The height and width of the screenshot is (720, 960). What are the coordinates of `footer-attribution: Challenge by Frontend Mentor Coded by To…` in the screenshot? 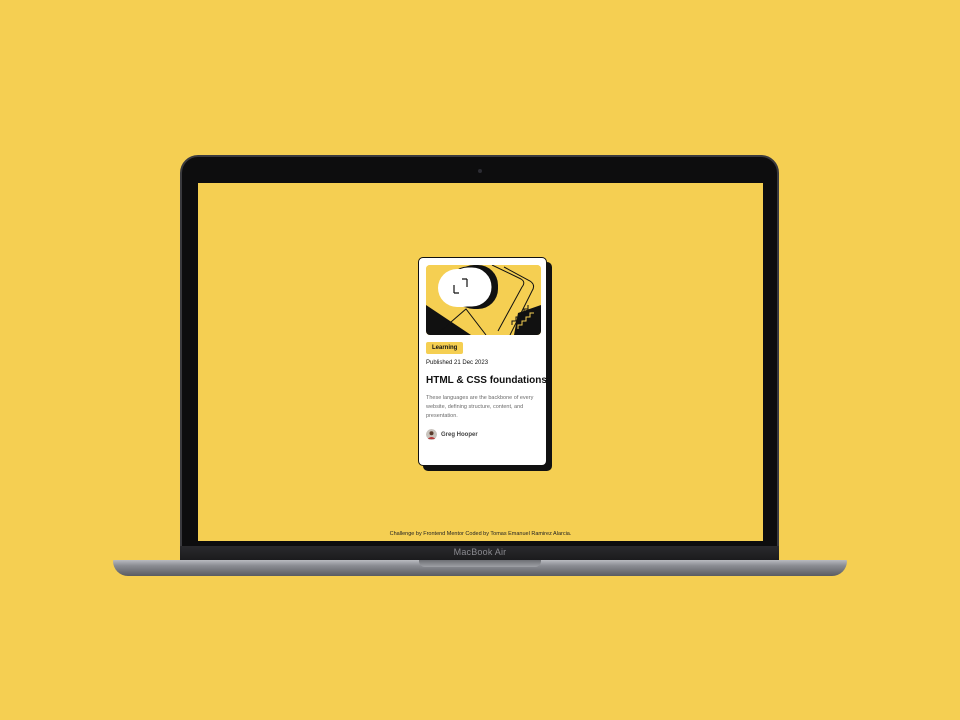 It's located at (480, 534).